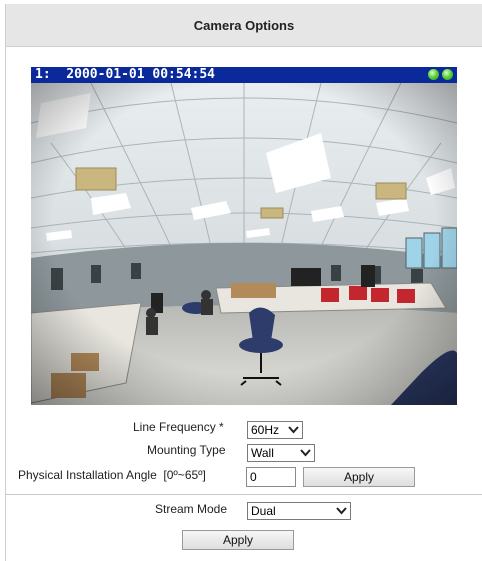  I want to click on installation-angle-value: 0, so click(253, 477).